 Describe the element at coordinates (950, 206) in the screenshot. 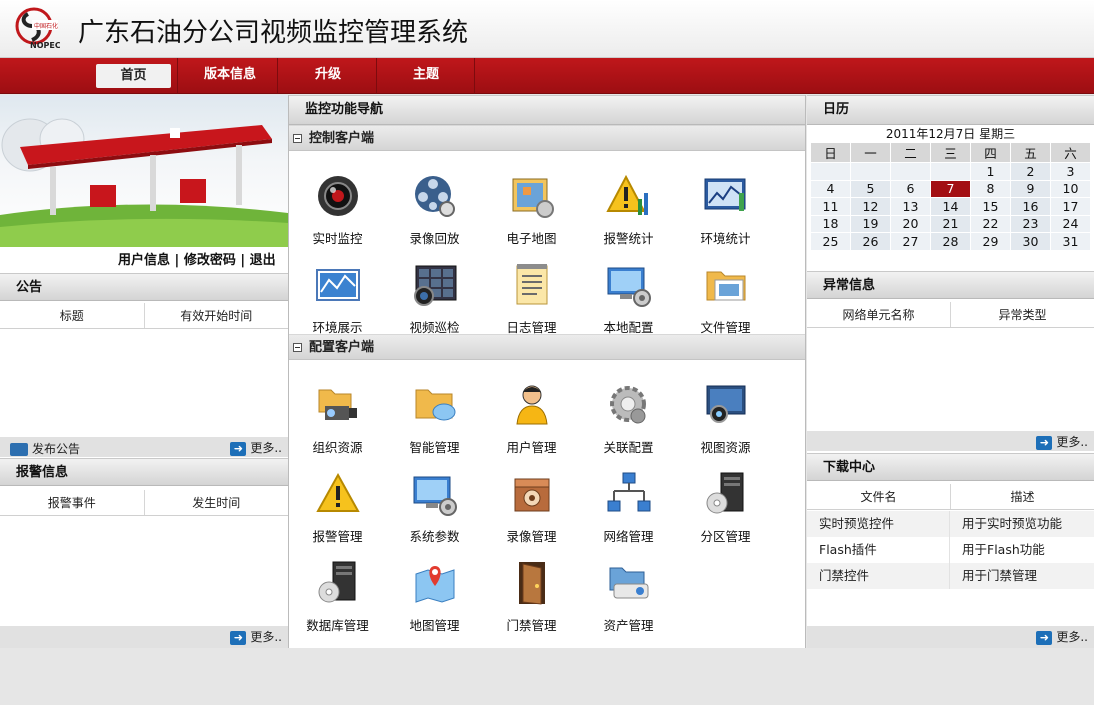

I see `calendar-day: 14` at that location.